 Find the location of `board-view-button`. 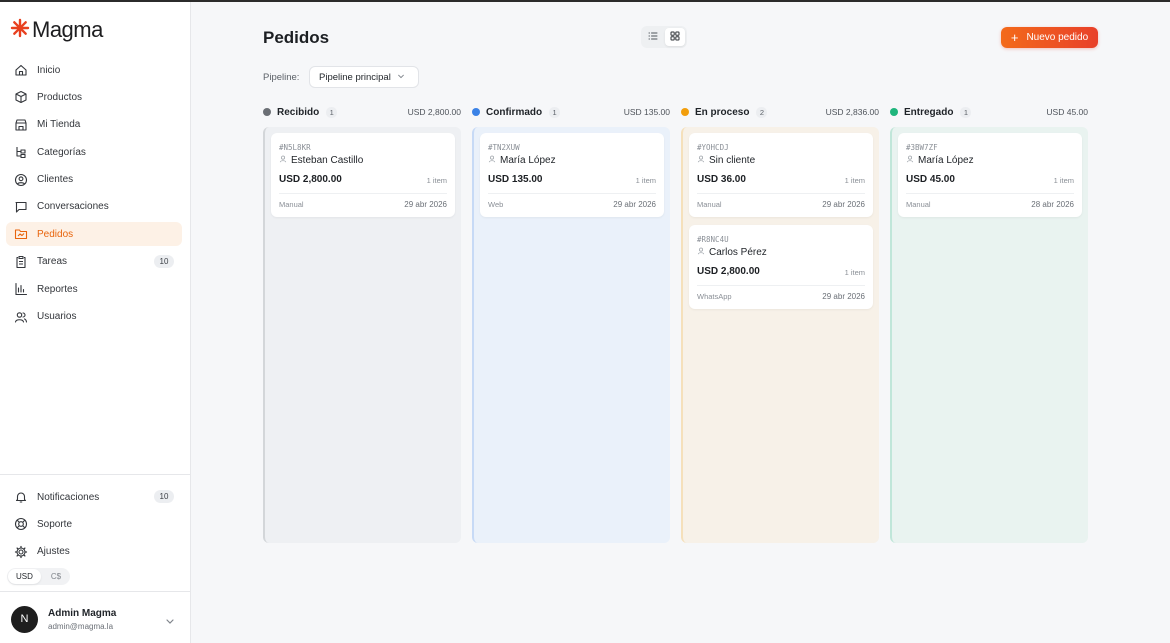

board-view-button is located at coordinates (675, 37).